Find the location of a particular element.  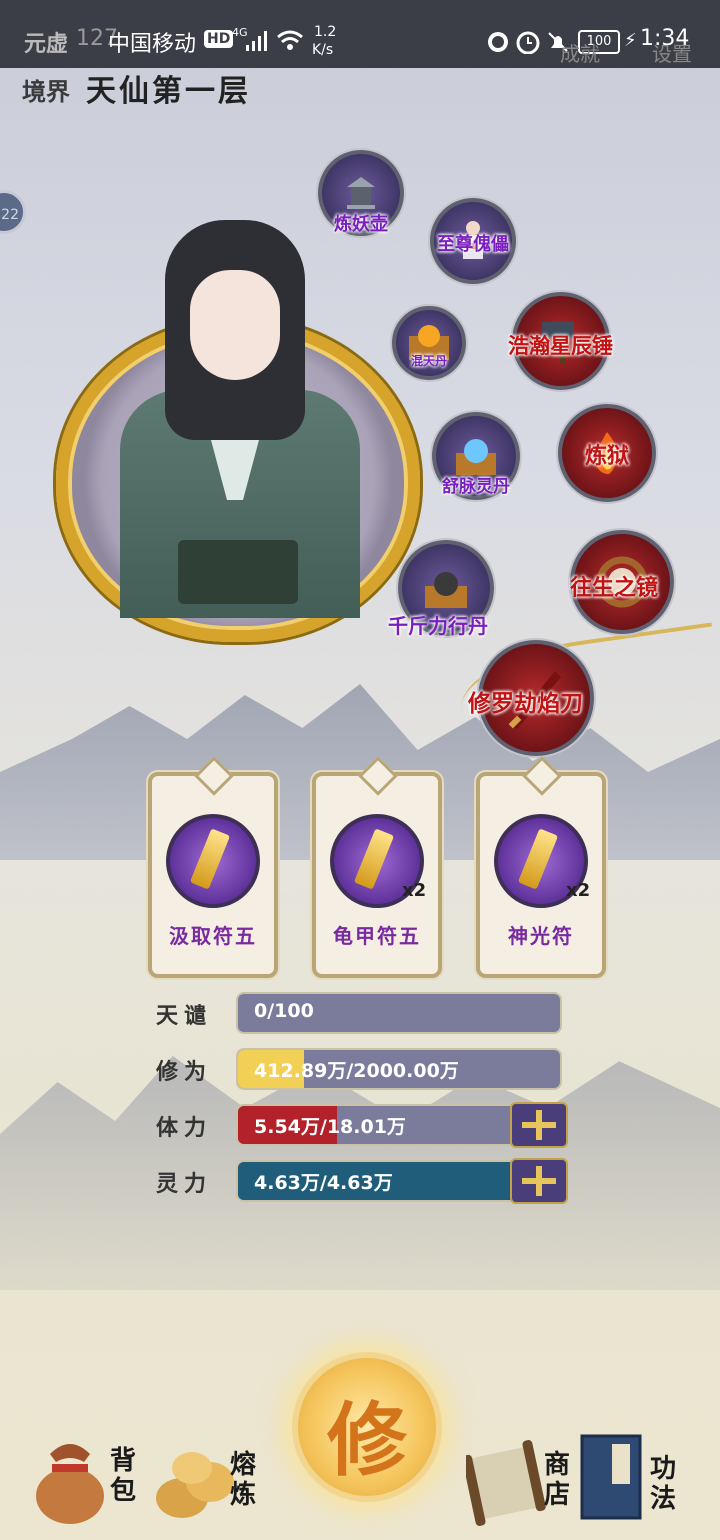

hd-badge: HD is located at coordinates (219, 39).